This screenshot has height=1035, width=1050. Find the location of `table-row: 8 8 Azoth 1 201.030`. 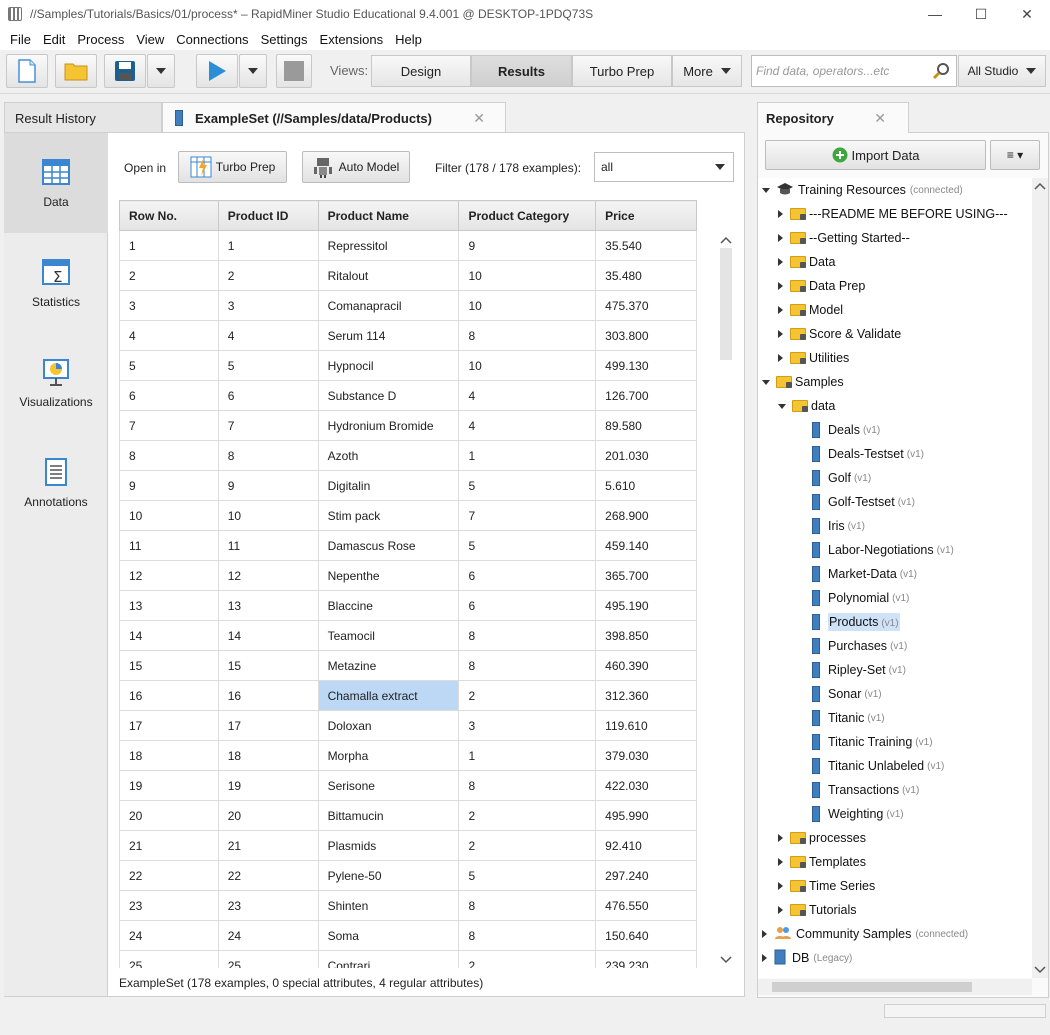

table-row: 8 8 Azoth 1 201.030 is located at coordinates (408, 455).